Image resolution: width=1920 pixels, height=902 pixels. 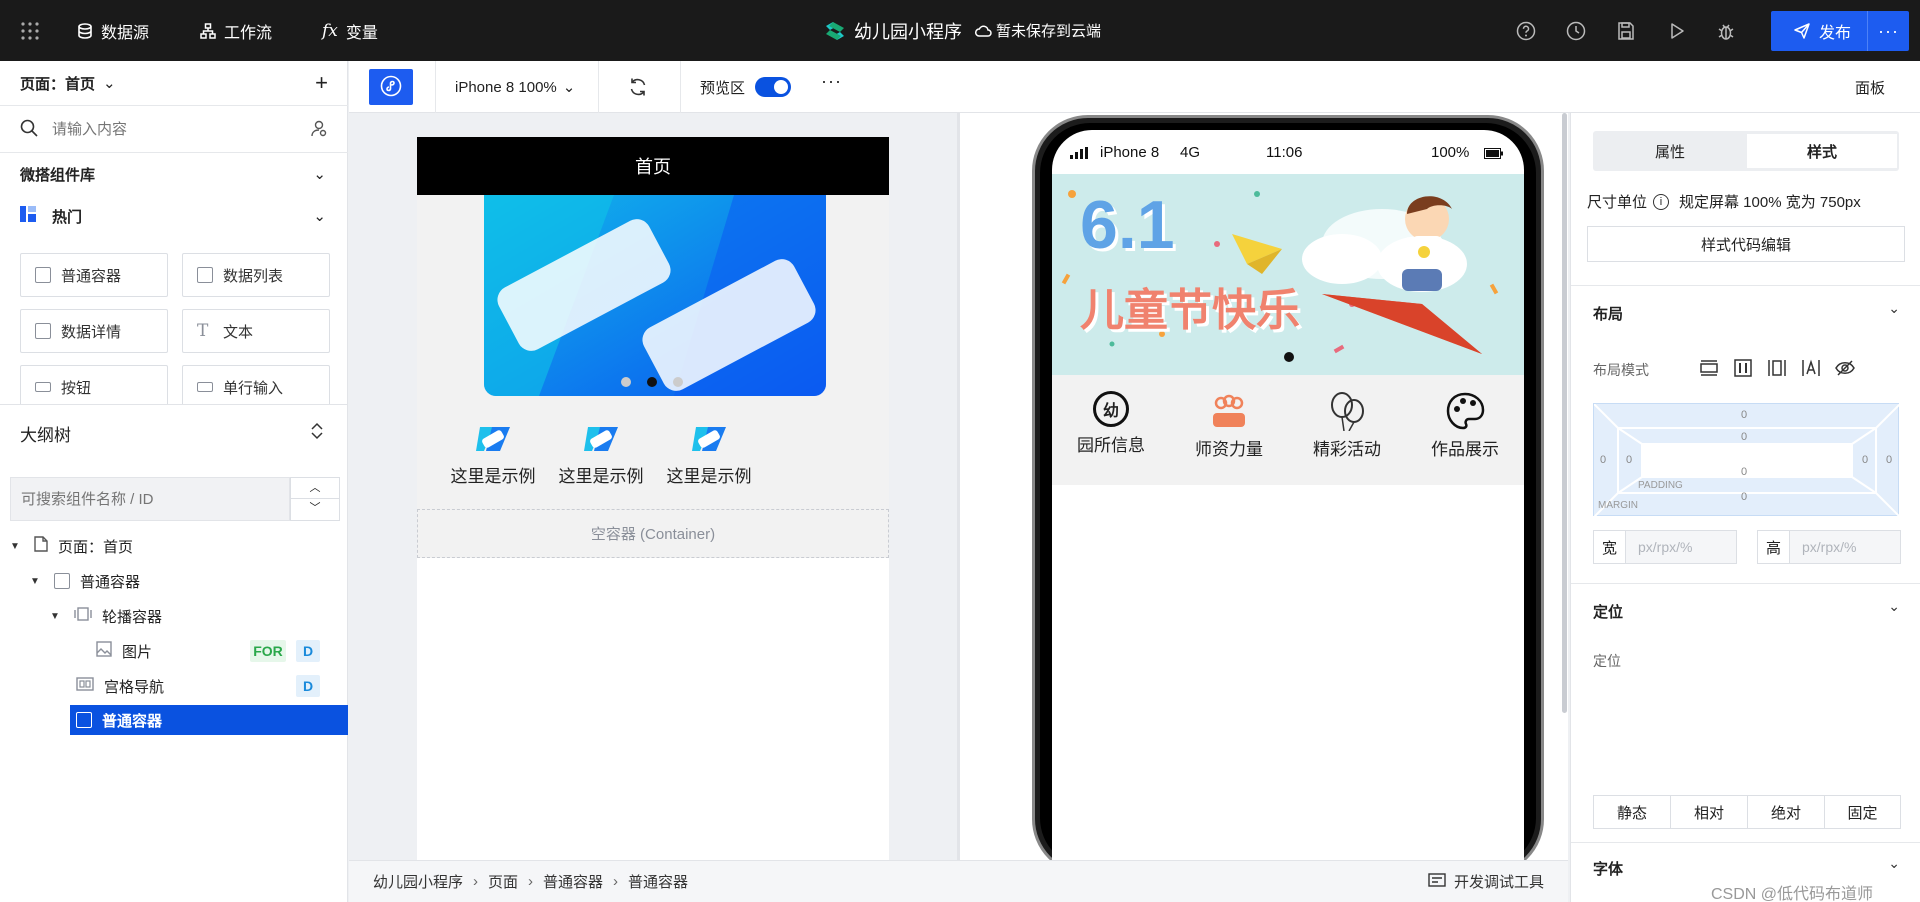 What do you see at coordinates (1608, 313) in the screenshot?
I see `layout-section-title: 布局` at bounding box center [1608, 313].